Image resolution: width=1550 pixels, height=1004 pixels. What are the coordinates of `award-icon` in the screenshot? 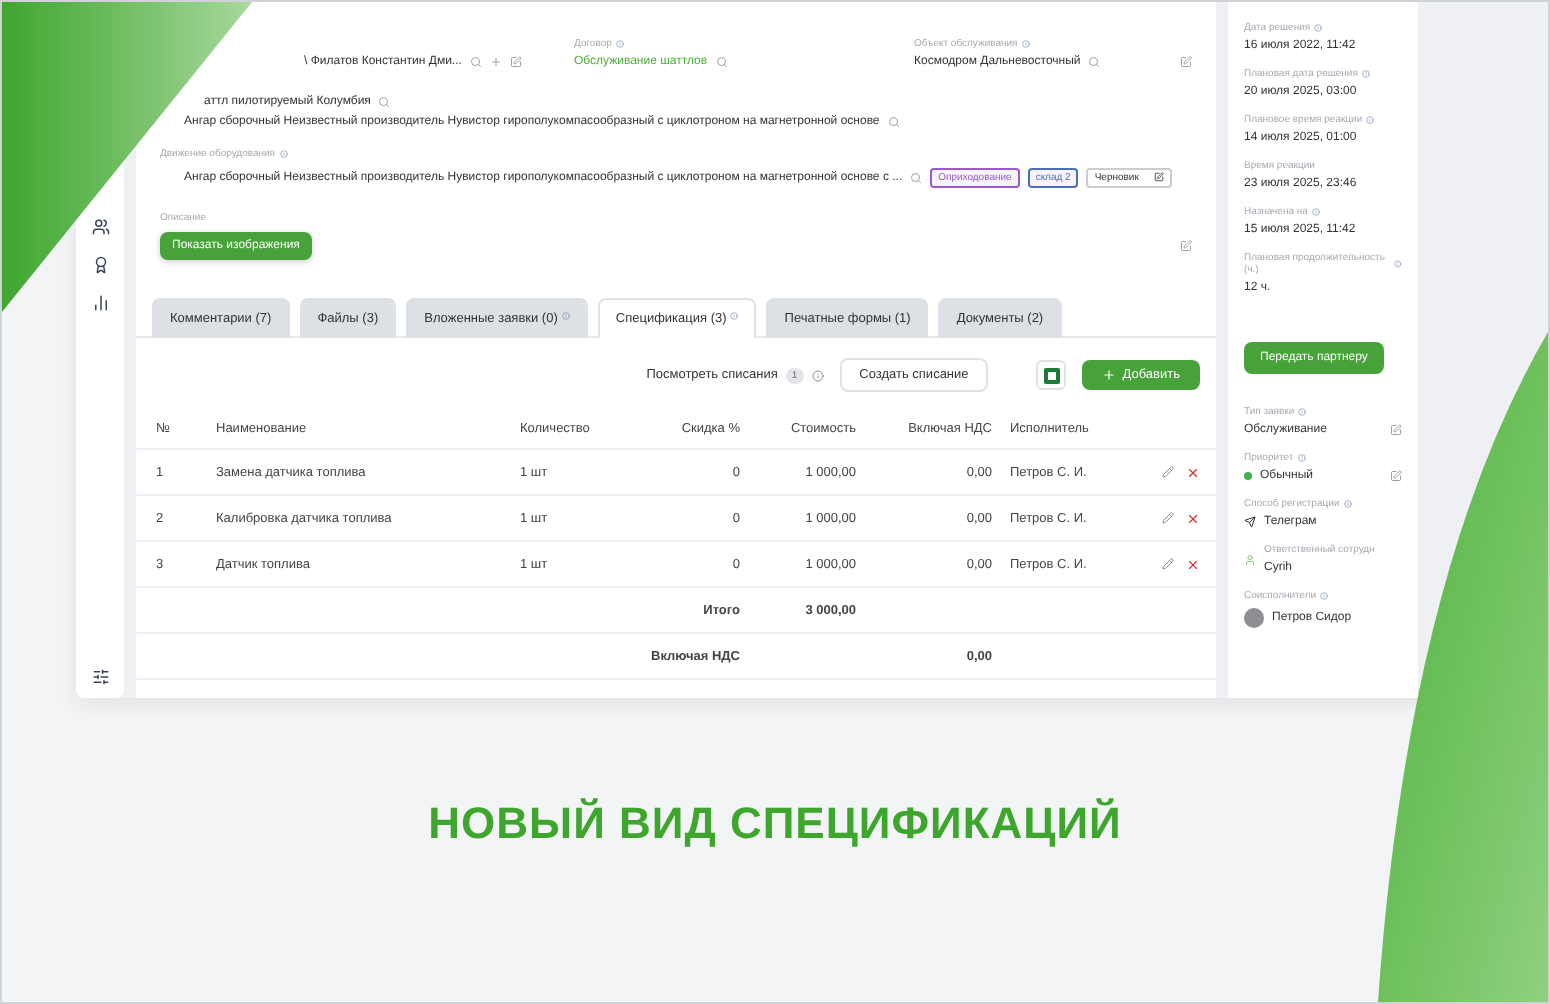 It's located at (100, 265).